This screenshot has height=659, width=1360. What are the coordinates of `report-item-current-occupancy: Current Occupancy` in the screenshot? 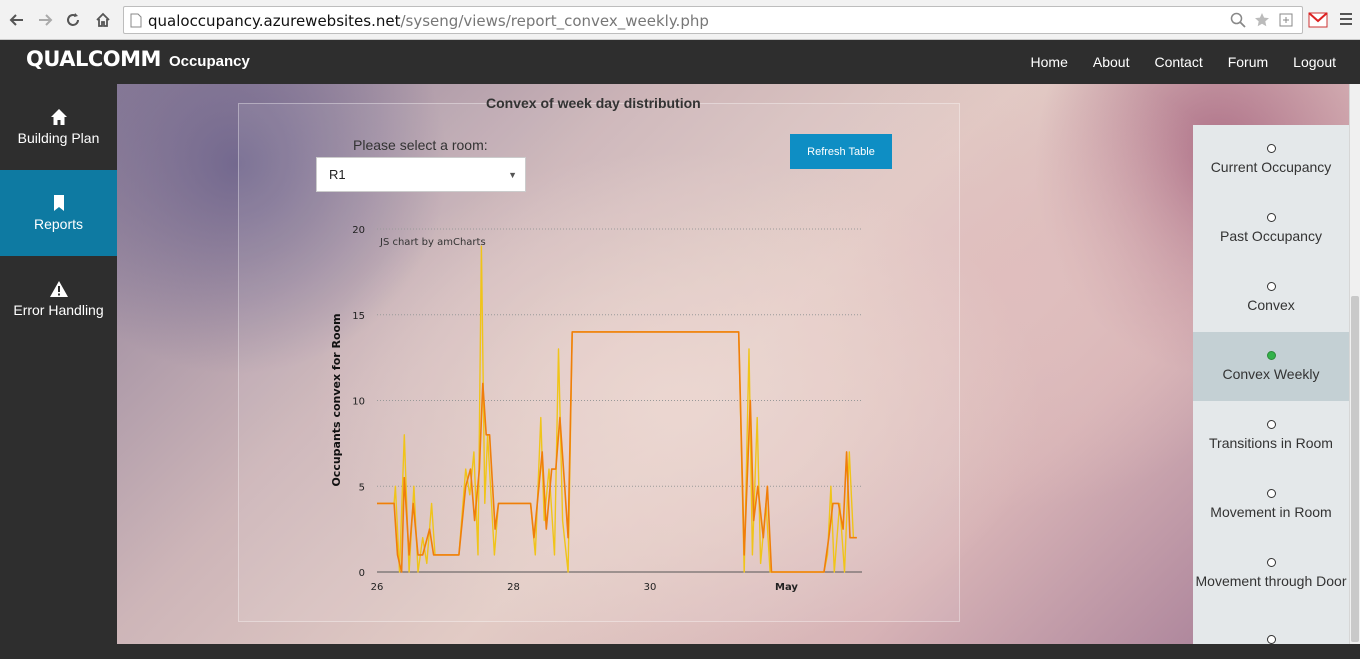 It's located at (1271, 159).